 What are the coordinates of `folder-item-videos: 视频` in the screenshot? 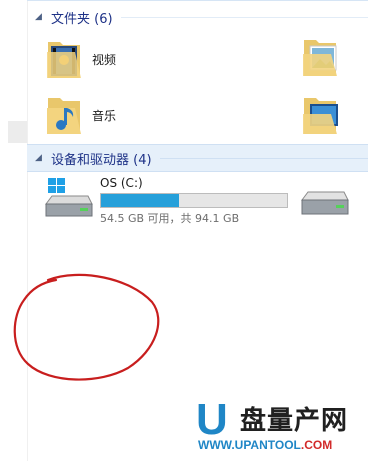 It's located at (80, 59).